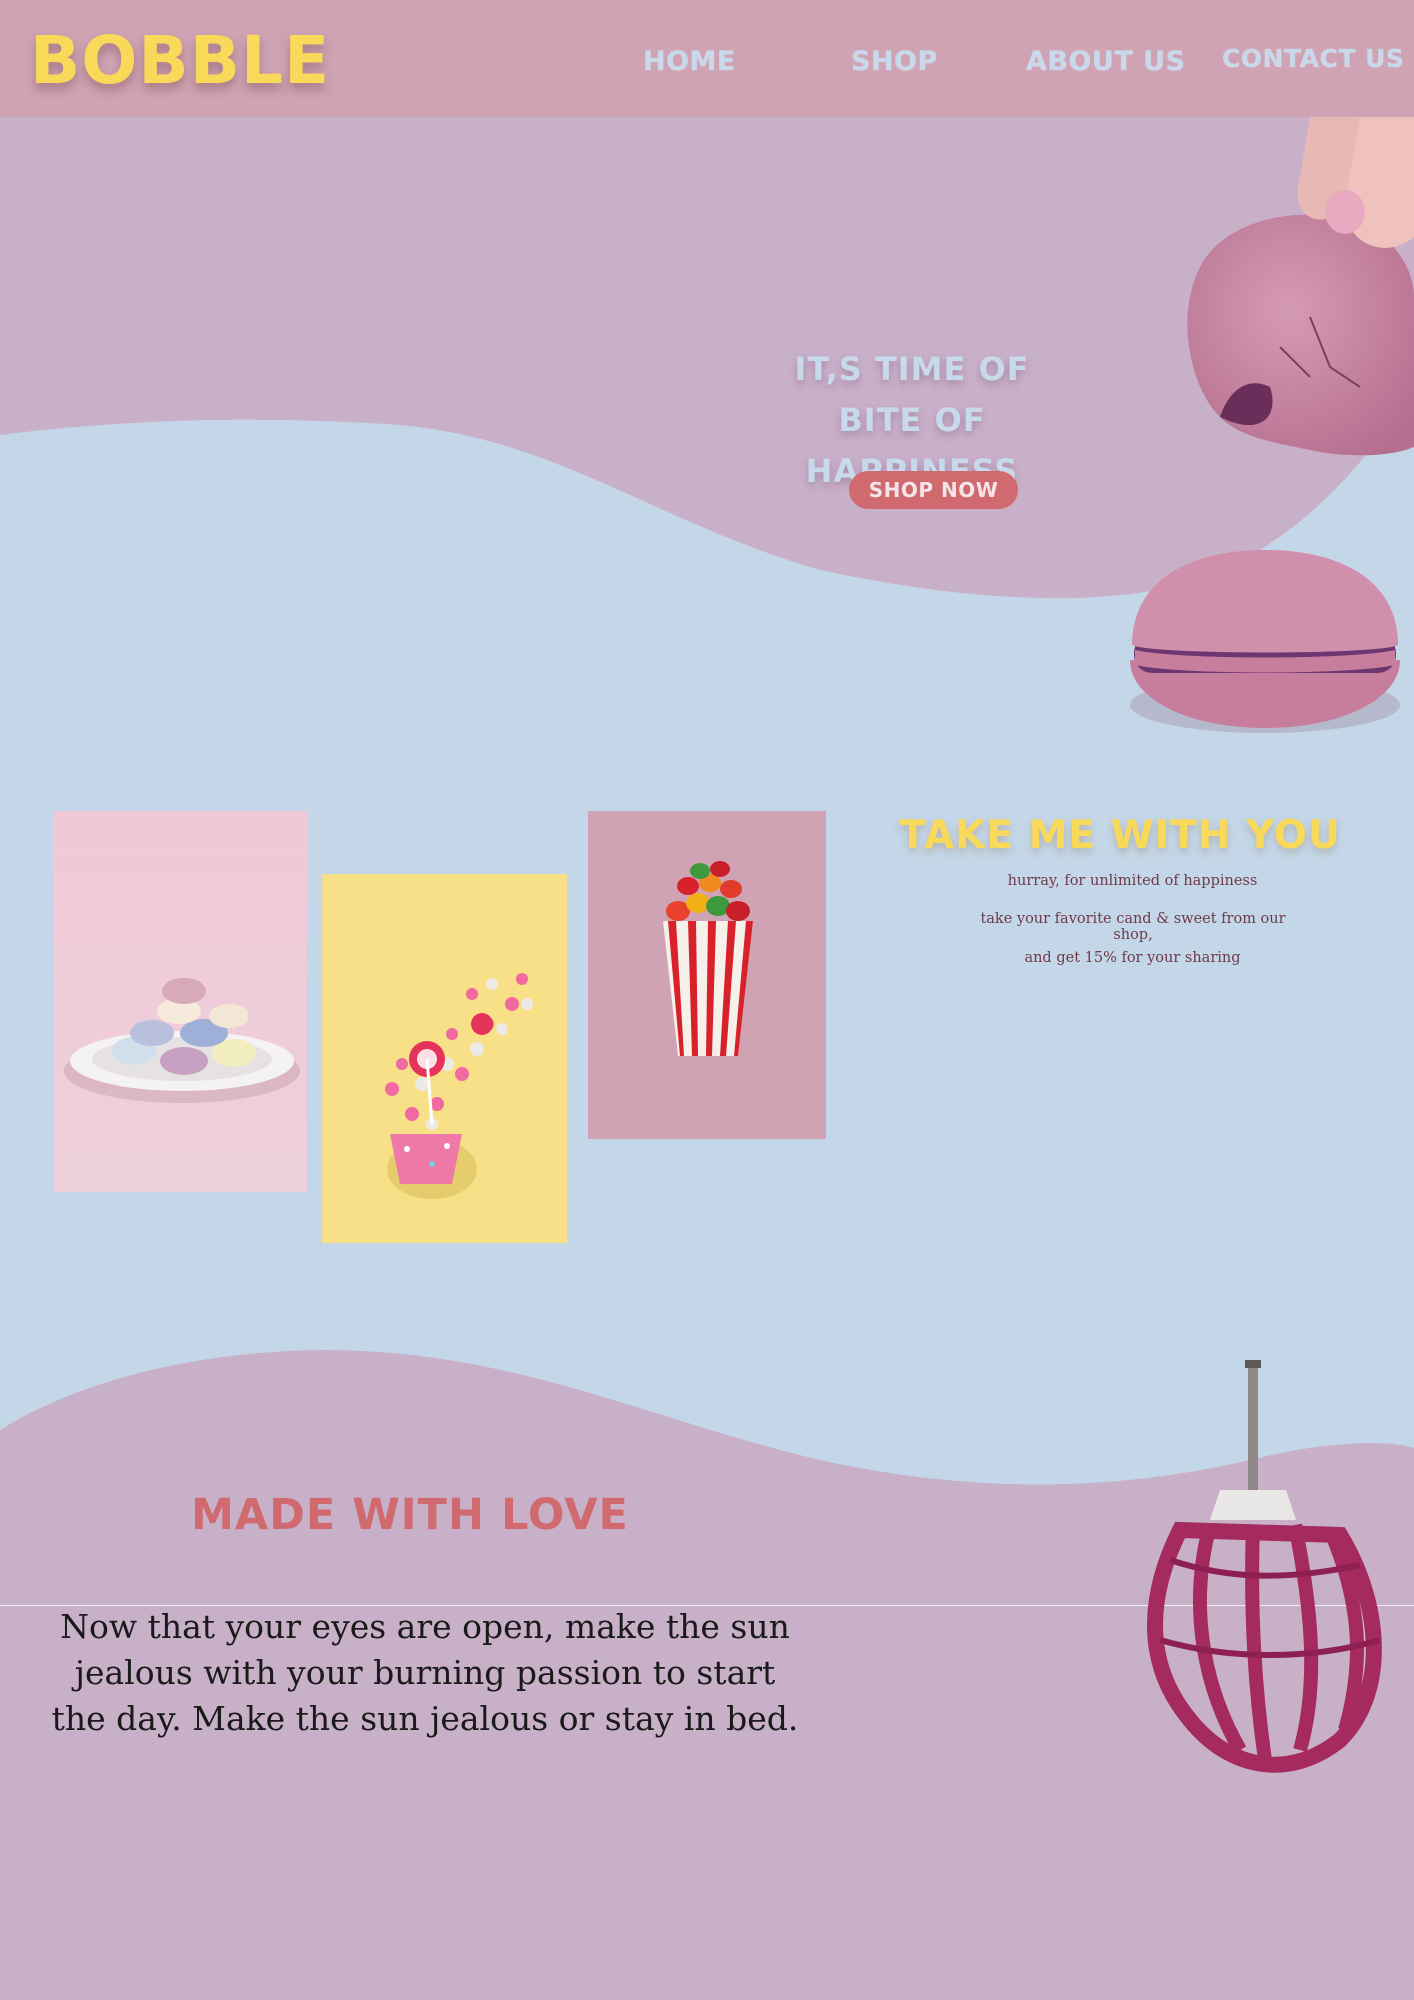 The width and height of the screenshot is (1414, 2000). What do you see at coordinates (180, 60) in the screenshot?
I see `brand-logo: BOBBLE` at bounding box center [180, 60].